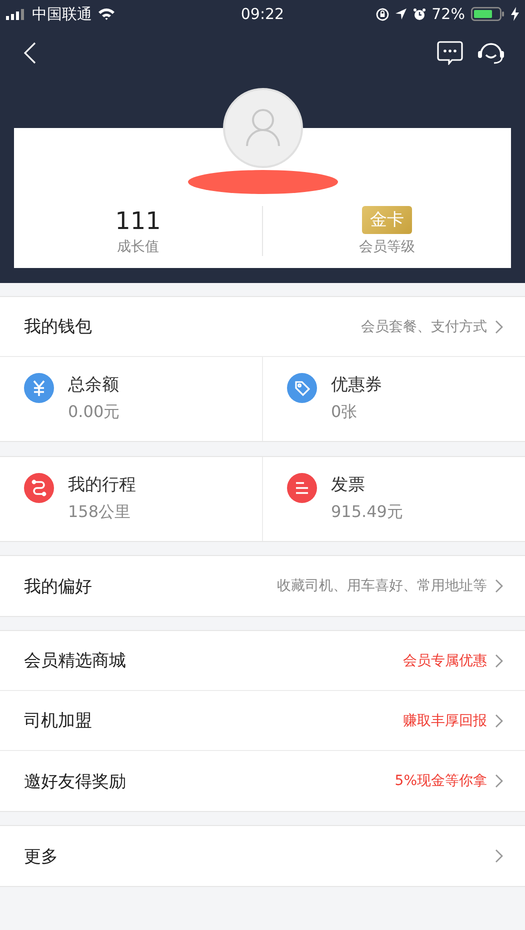 The width and height of the screenshot is (525, 930). Describe the element at coordinates (131, 399) in the screenshot. I see `summary-tile: 总余额 0.00元` at that location.